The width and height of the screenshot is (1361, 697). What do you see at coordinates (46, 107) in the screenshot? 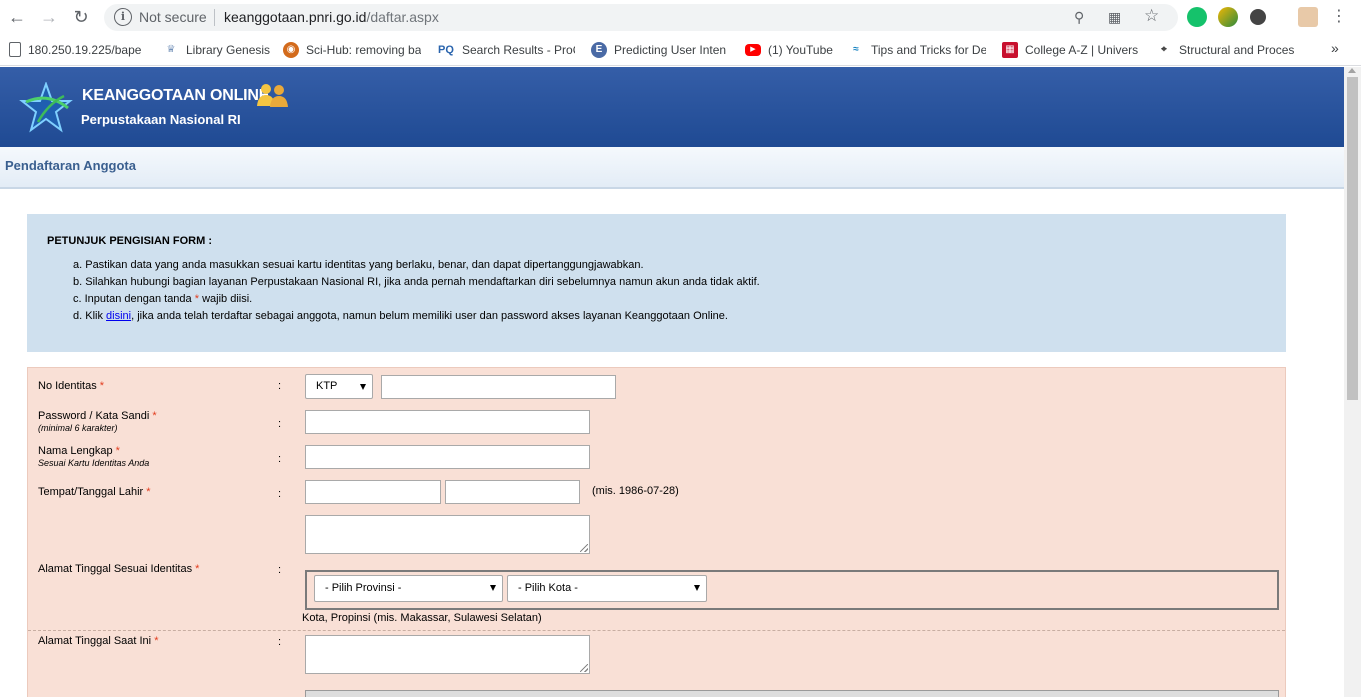
I see `pnri-star-logo-icon` at bounding box center [46, 107].